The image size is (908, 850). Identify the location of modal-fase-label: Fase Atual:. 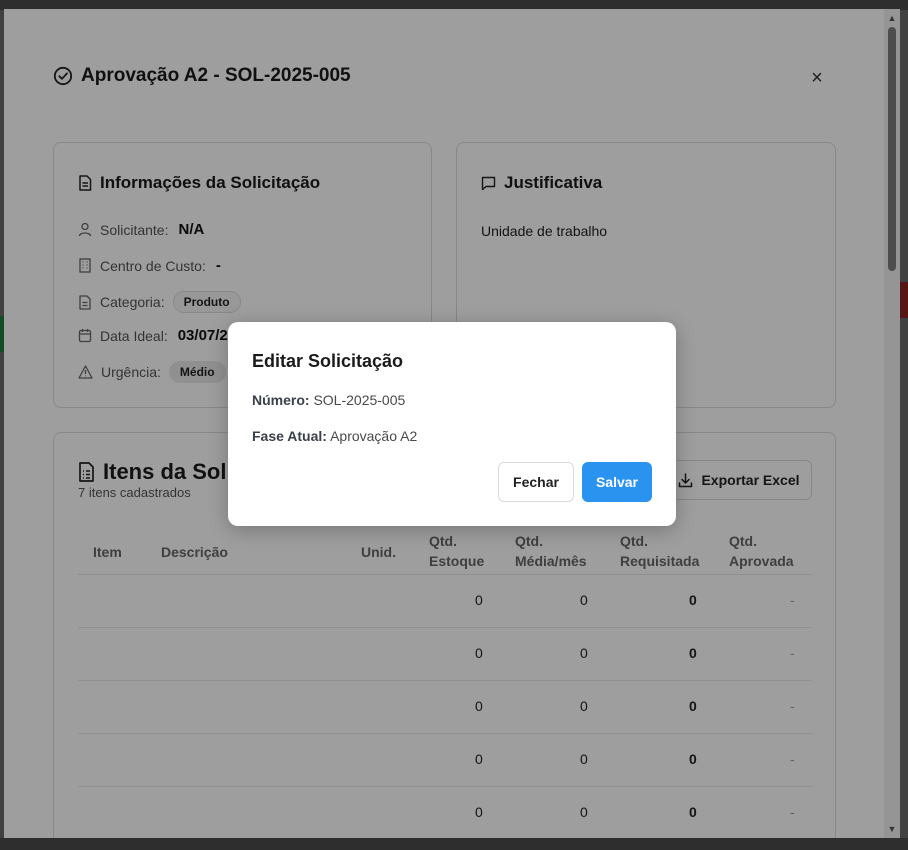
(289, 436).